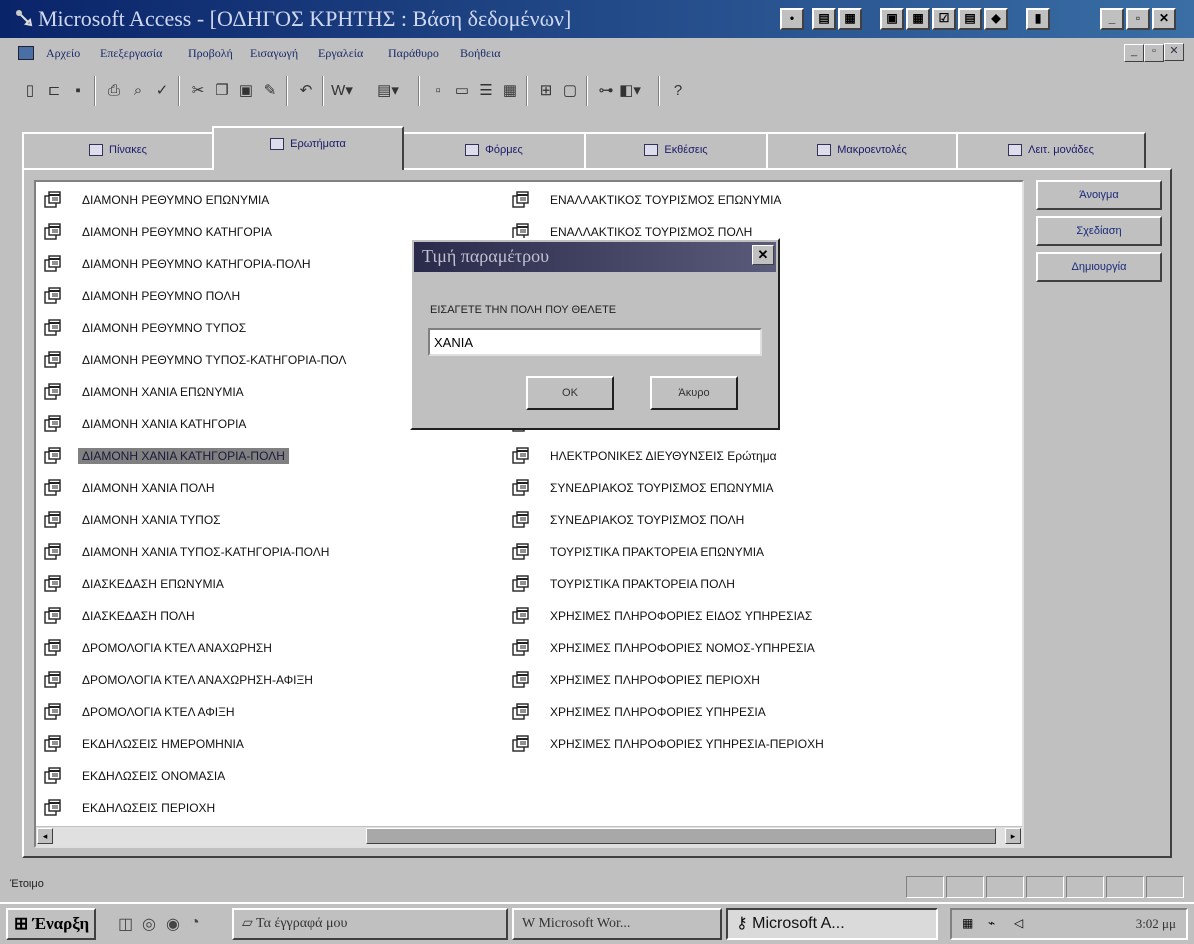 This screenshot has width=1194, height=944. Describe the element at coordinates (210, 53) in the screenshot. I see `menu-view: Προβολή` at that location.